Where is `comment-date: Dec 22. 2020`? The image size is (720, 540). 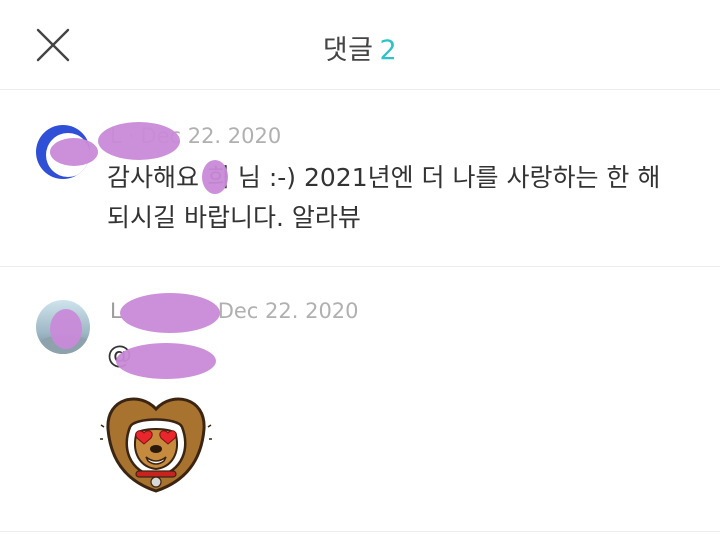
comment-date: Dec 22. 2020 is located at coordinates (288, 311).